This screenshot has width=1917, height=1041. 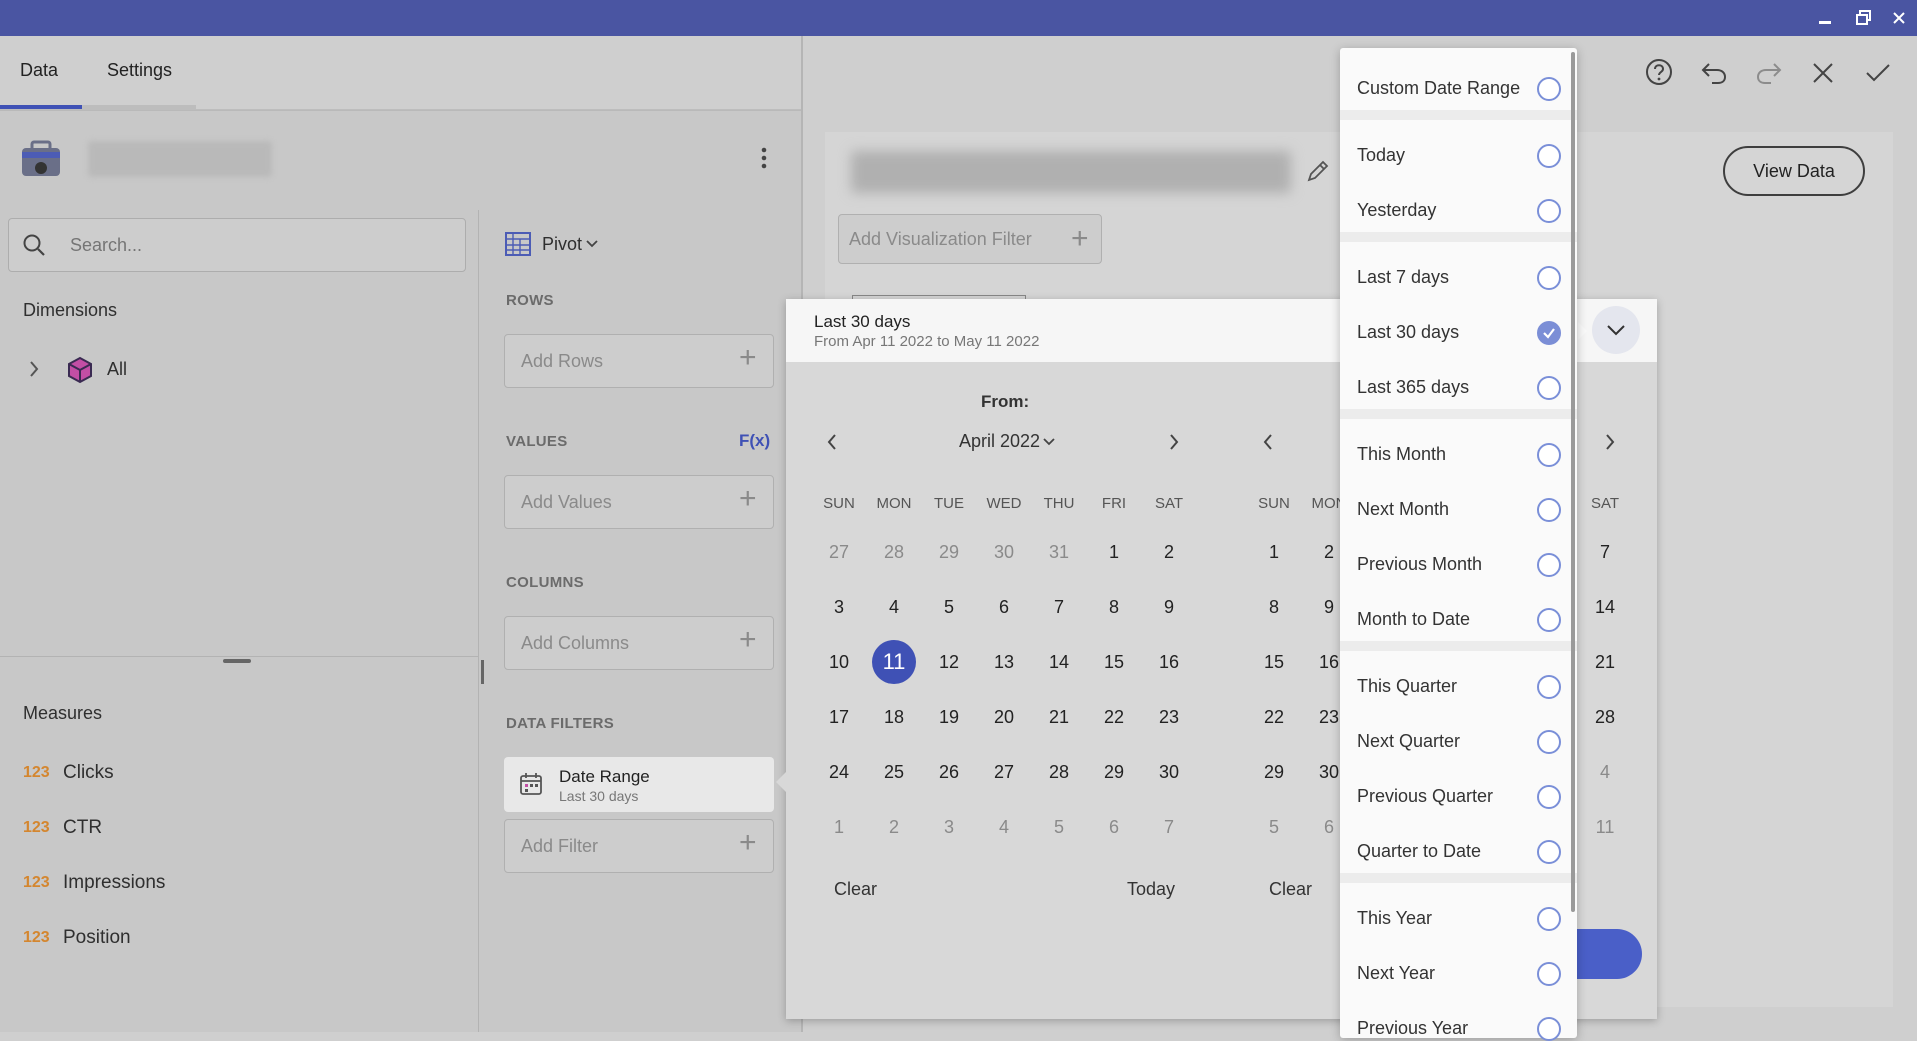 I want to click on vertical-resize-handle, so click(x=482, y=672).